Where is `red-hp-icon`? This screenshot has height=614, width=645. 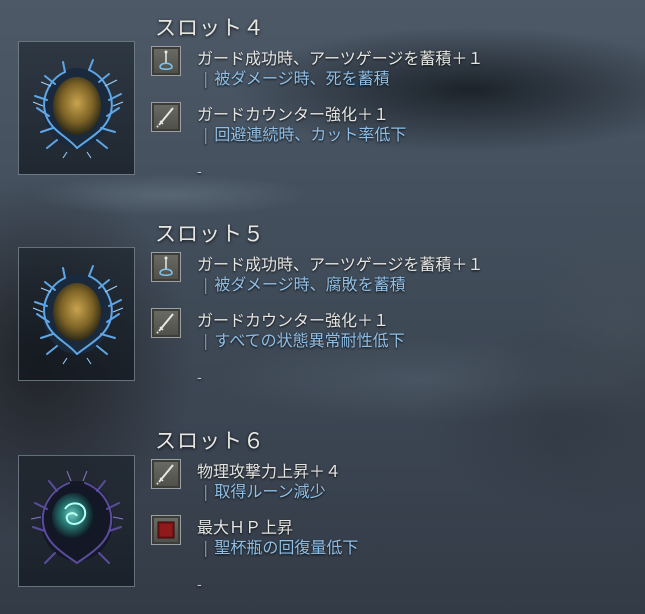
red-hp-icon is located at coordinates (166, 530).